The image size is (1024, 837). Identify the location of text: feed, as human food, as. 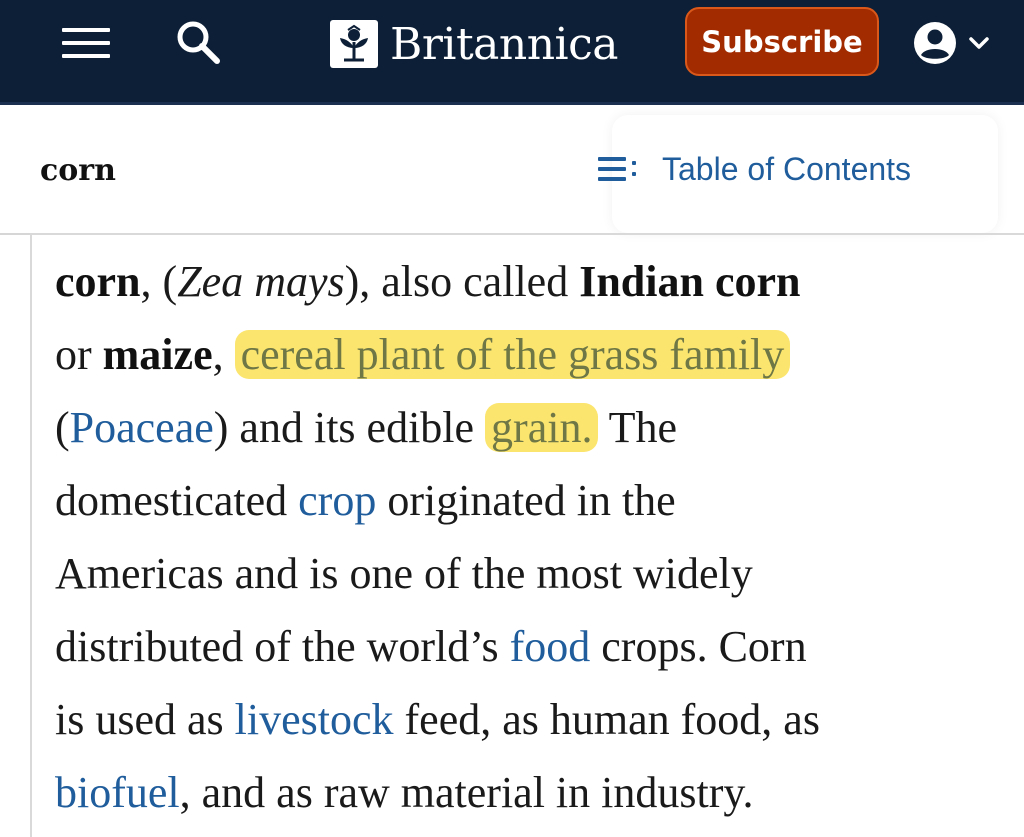
(606, 719).